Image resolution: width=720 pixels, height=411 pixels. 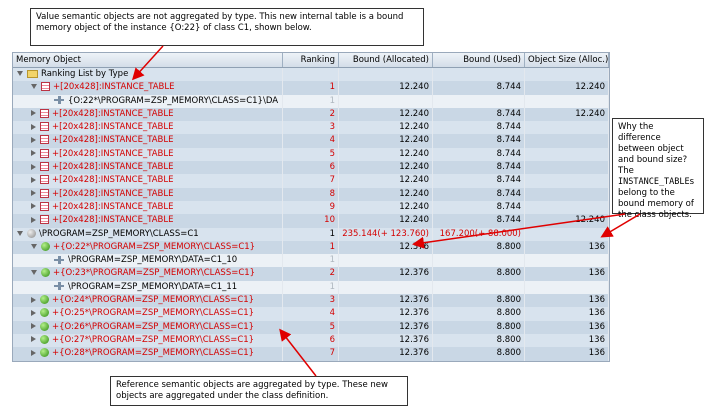 I want to click on tree-row: Ranking List by Type, so click(x=311, y=75).